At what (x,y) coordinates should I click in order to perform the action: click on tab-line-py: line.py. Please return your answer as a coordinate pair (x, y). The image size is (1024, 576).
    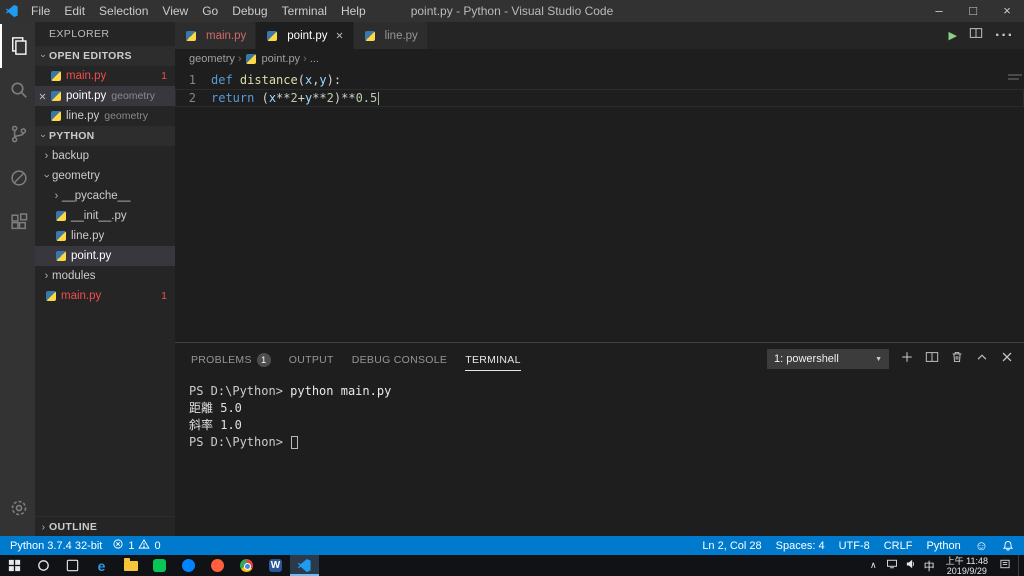
    Looking at the image, I should click on (390, 35).